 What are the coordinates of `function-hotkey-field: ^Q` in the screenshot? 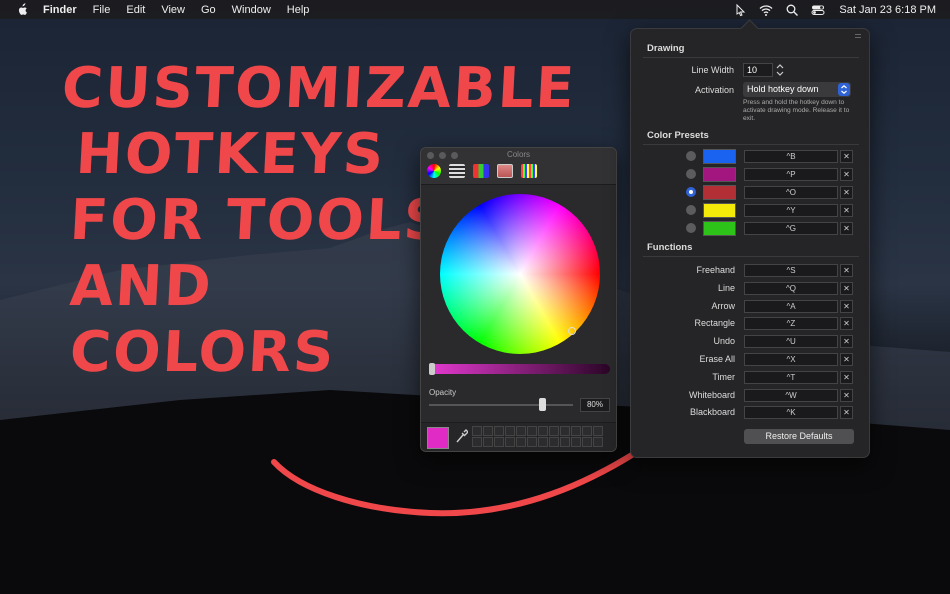 It's located at (791, 288).